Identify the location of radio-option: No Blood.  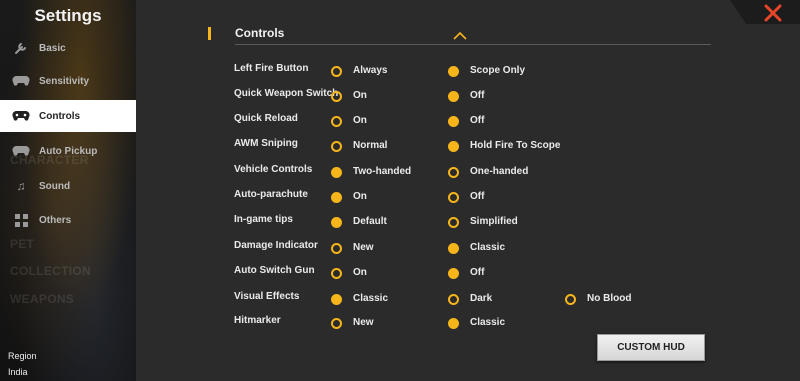
(598, 299).